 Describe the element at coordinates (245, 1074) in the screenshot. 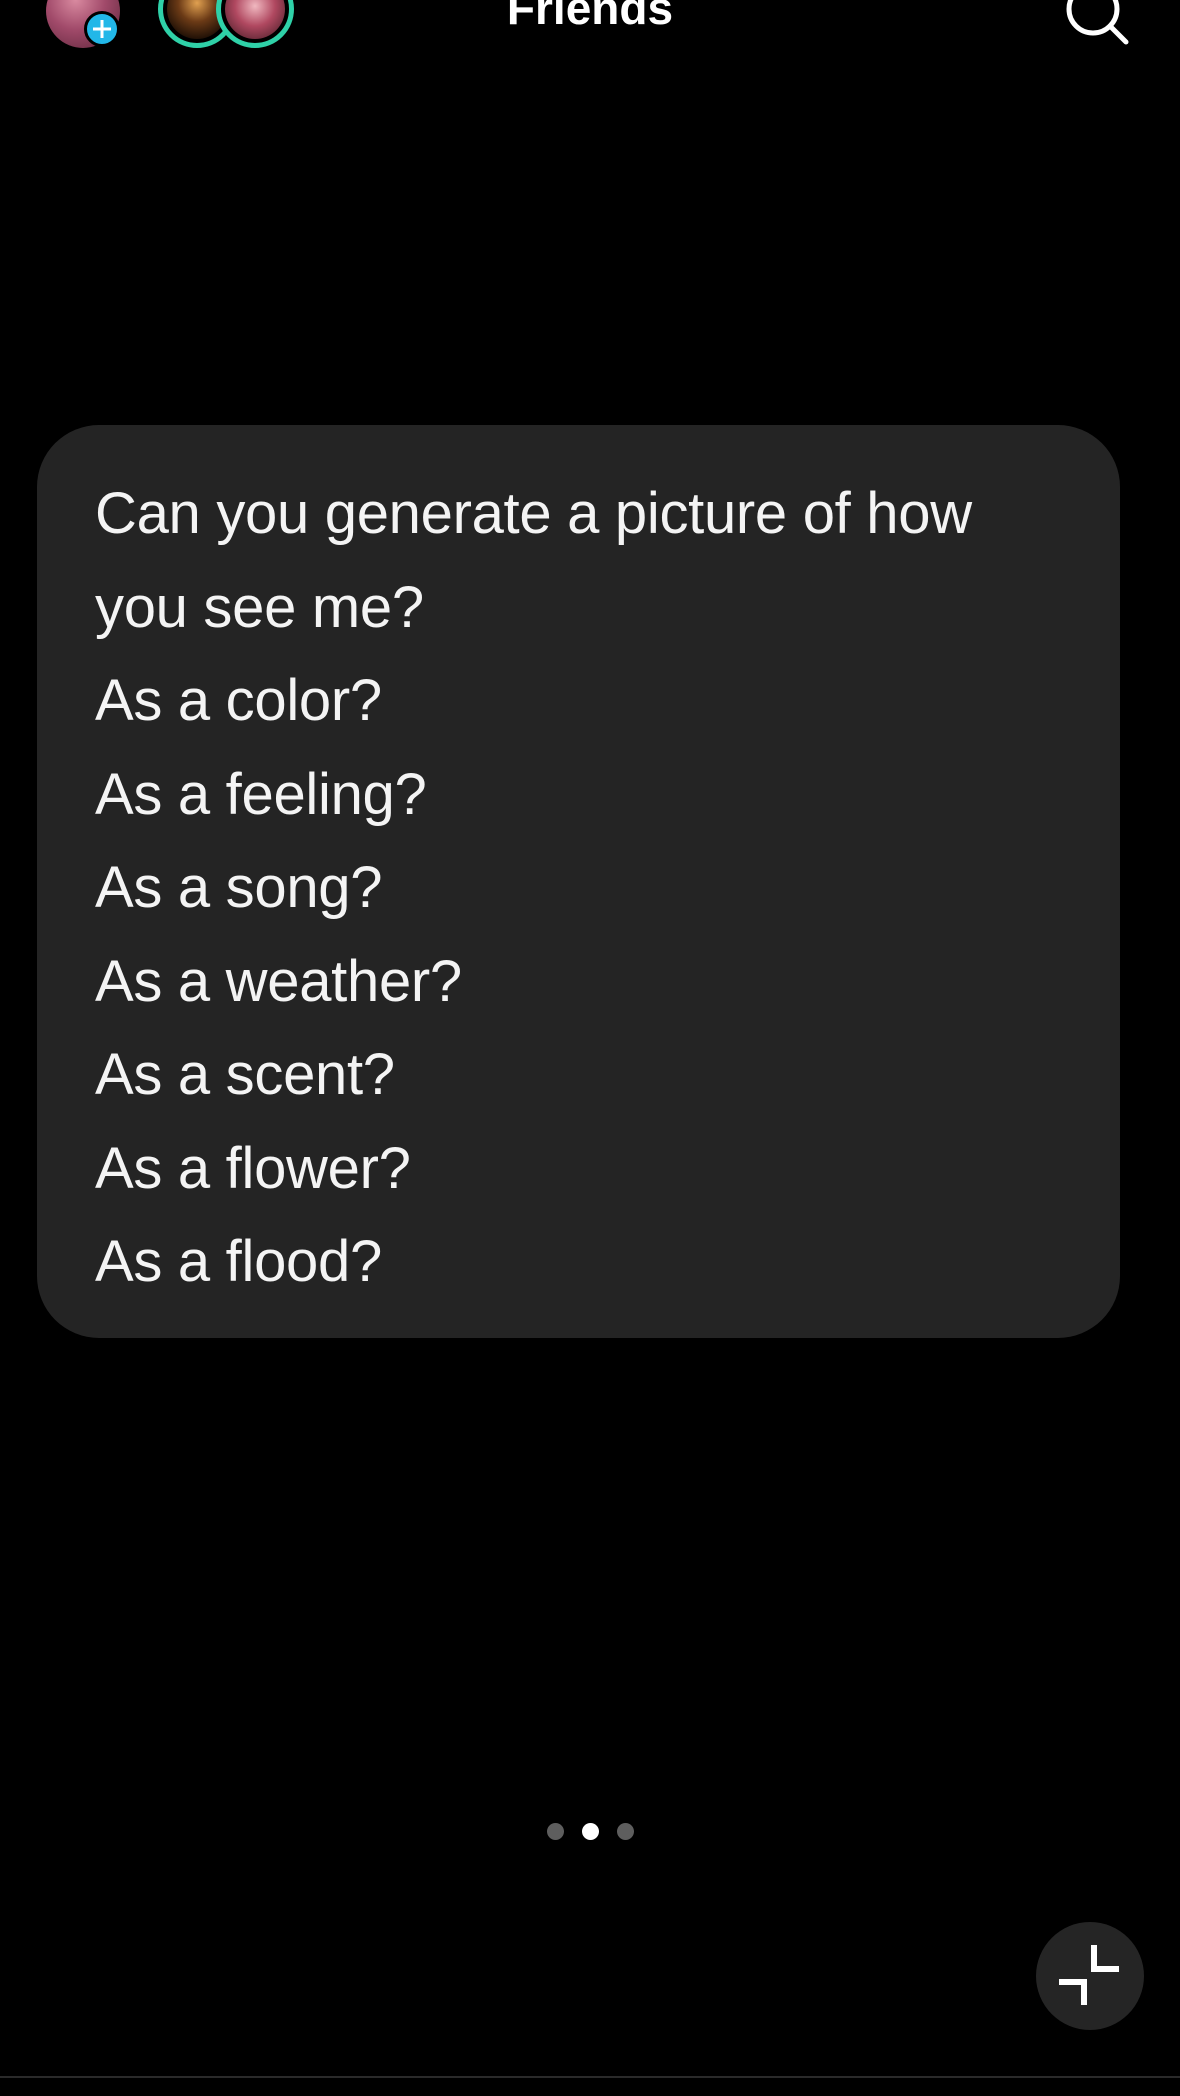

I see `message-line: As a scent?` at that location.